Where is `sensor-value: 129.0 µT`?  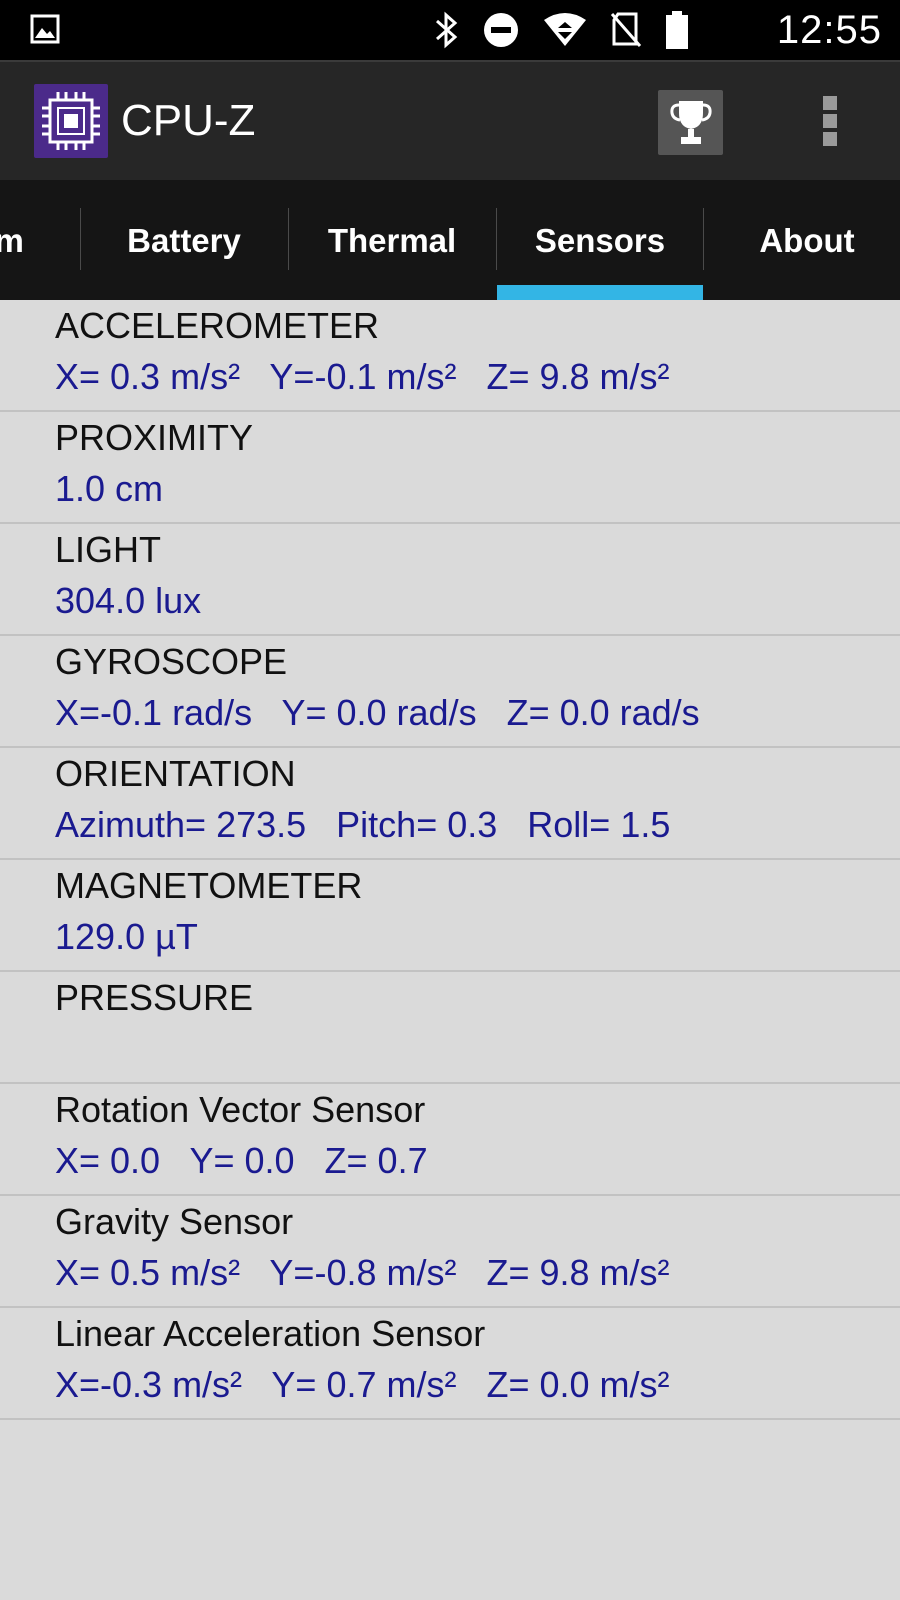 sensor-value: 129.0 µT is located at coordinates (126, 936).